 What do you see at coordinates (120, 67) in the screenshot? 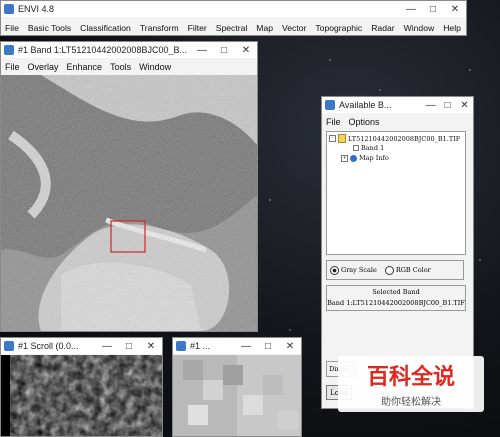
I see `image-menu-tools: Tools` at bounding box center [120, 67].